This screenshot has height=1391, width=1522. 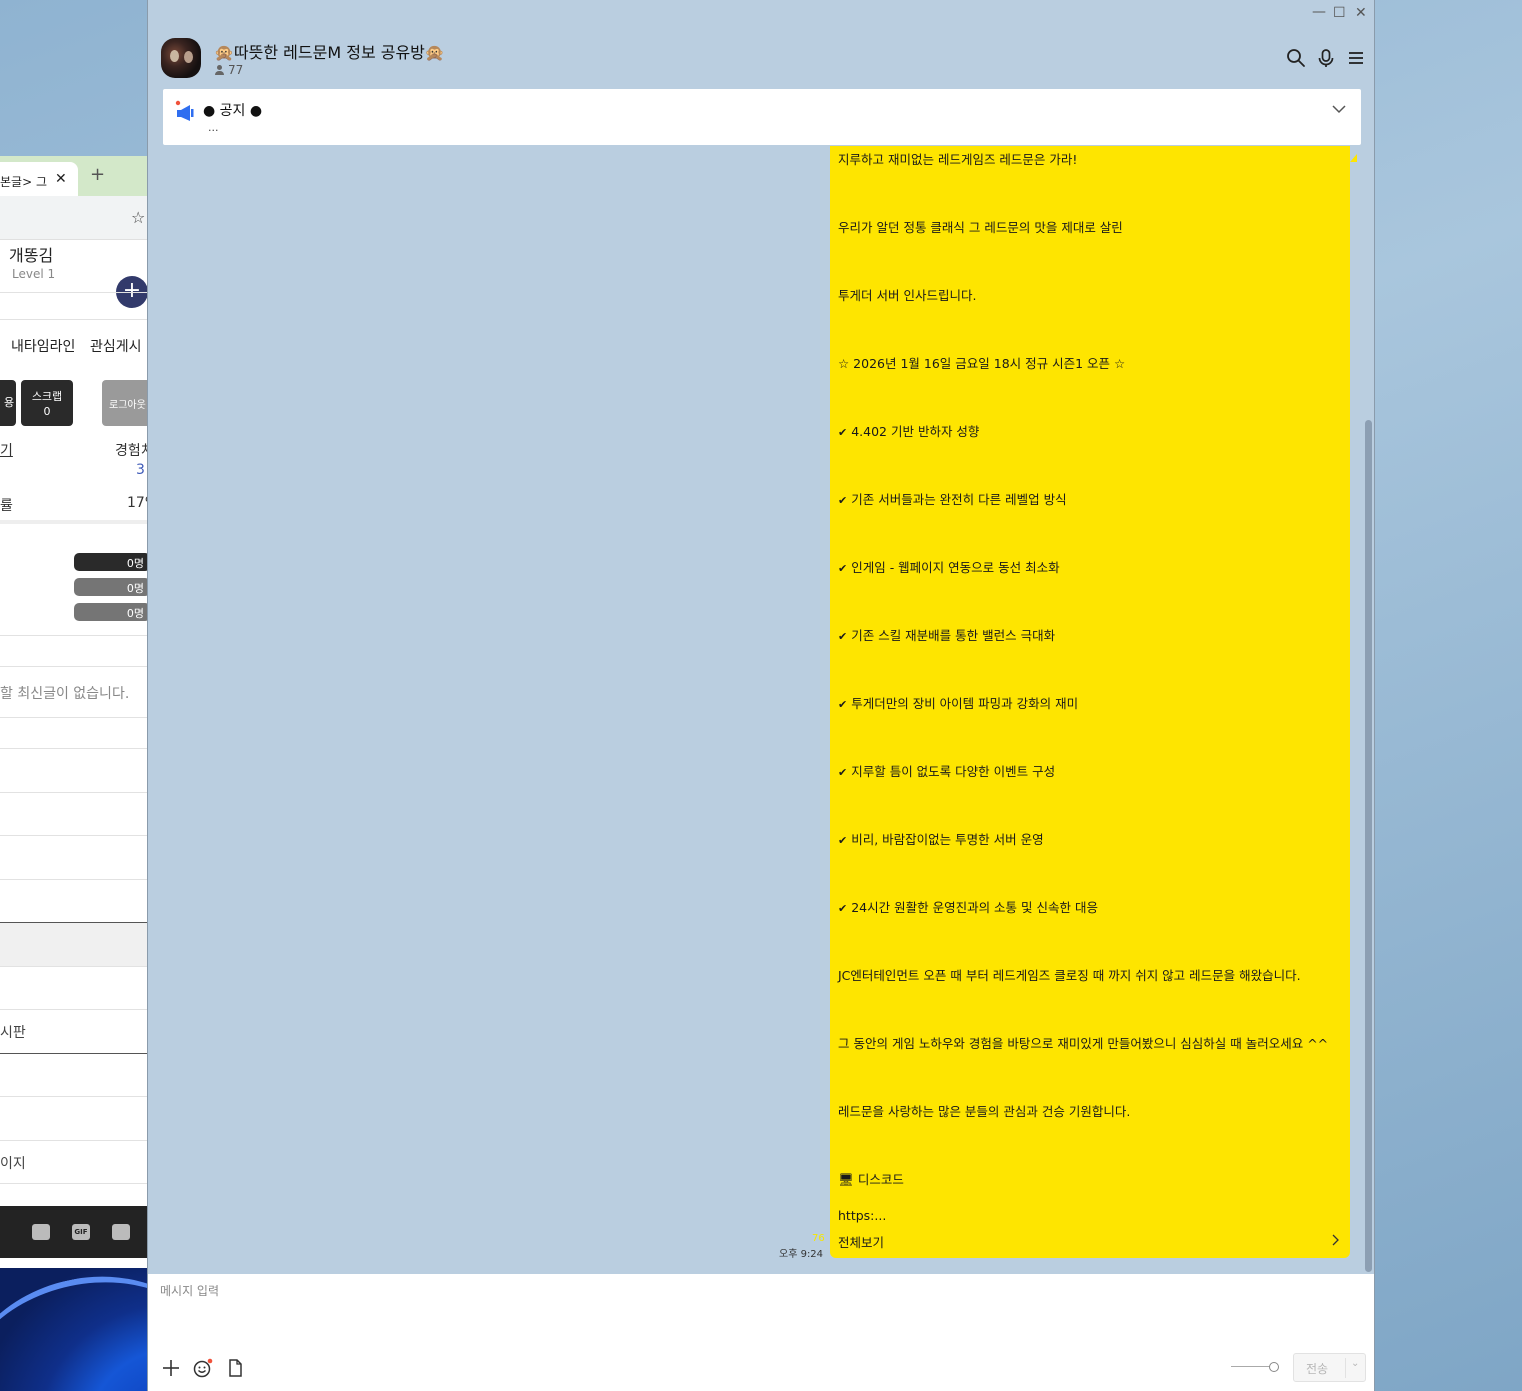 I want to click on partial-link: 기, so click(x=6, y=450).